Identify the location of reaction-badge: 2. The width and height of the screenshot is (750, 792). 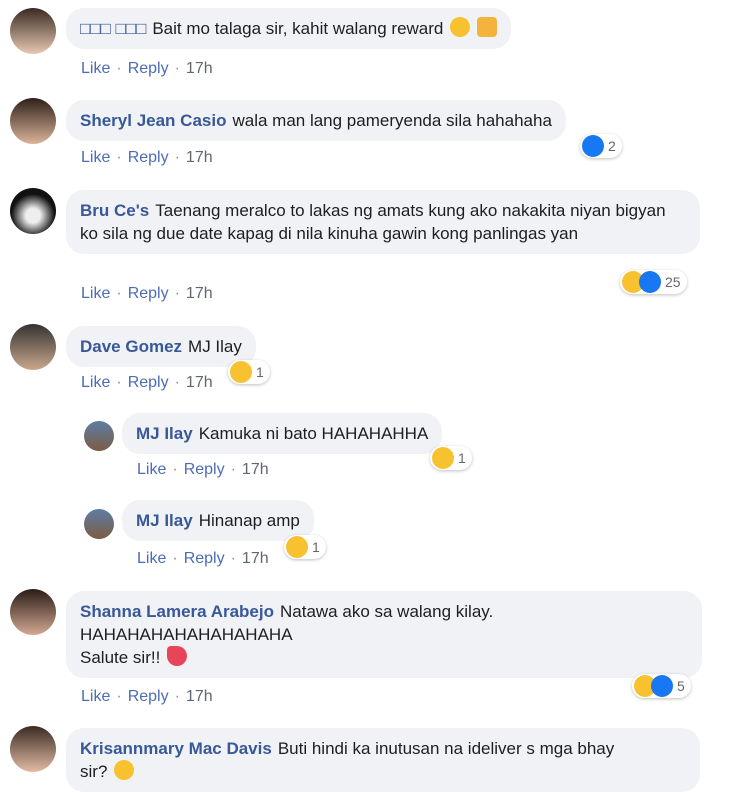
(601, 146).